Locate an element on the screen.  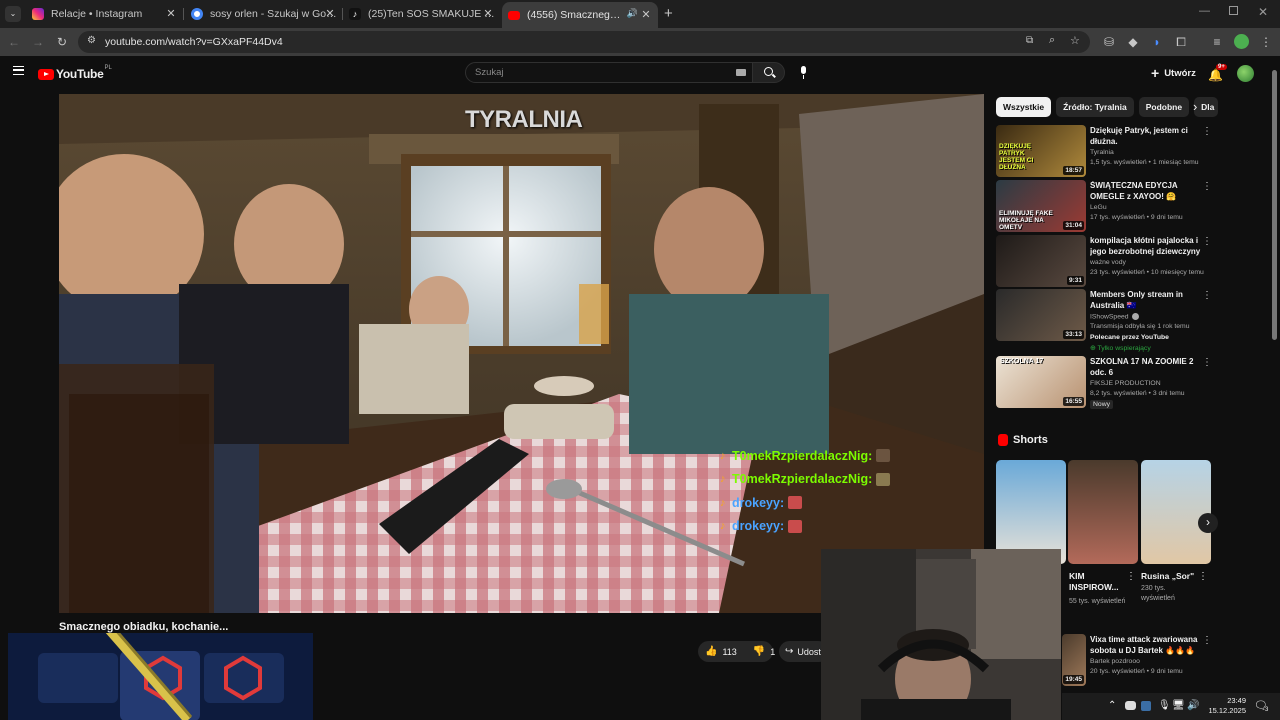
profile-avatar-icon is located at coordinates (1241, 41).